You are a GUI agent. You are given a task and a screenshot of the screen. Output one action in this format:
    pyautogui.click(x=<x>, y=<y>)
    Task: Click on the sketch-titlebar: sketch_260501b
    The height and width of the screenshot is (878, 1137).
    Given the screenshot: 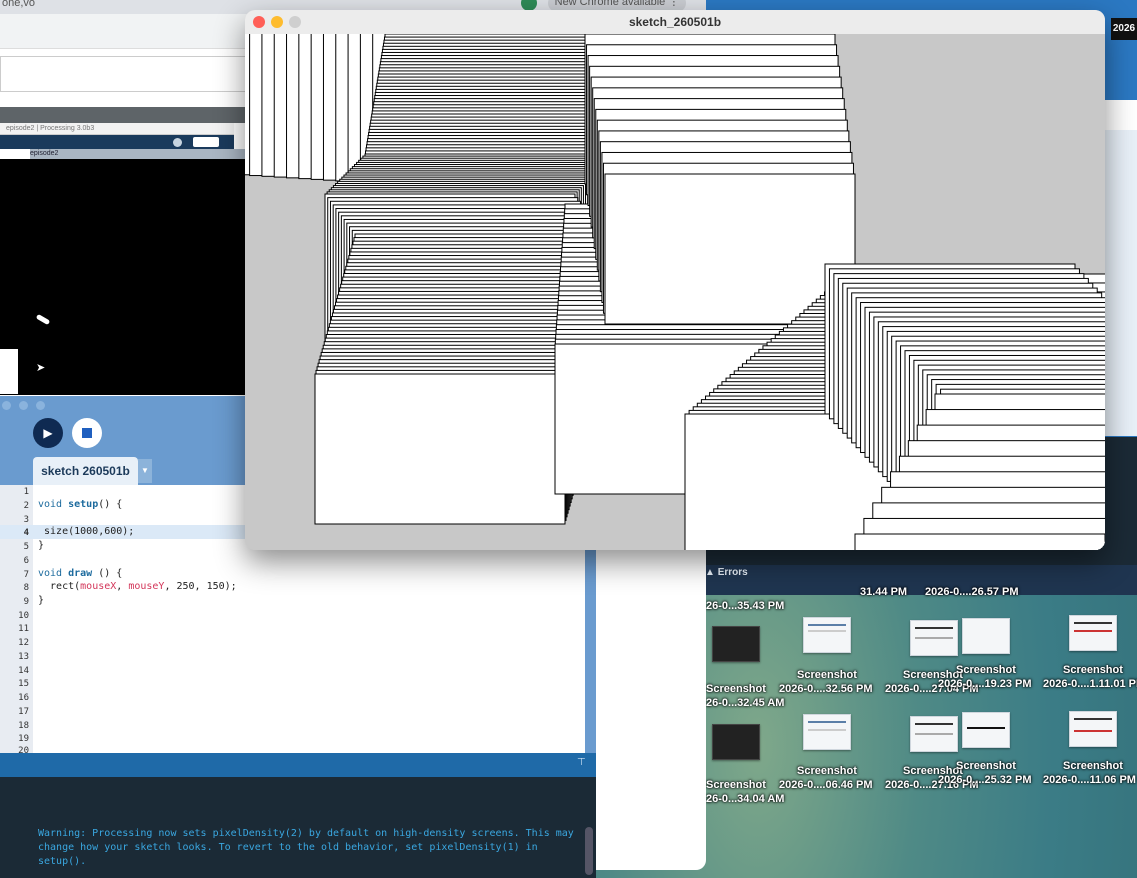 What is the action you would take?
    pyautogui.click(x=675, y=22)
    